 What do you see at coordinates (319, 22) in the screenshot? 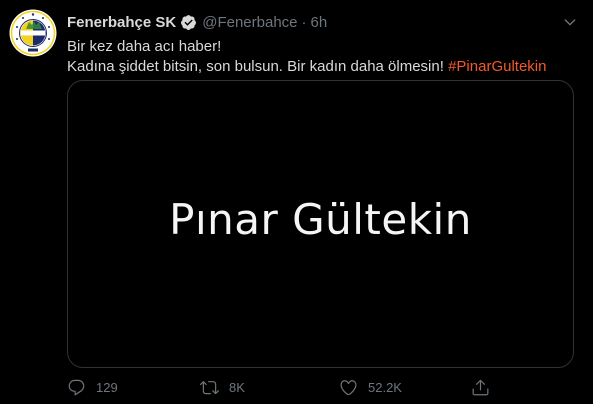
I see `tweet-timestamp: 6h` at bounding box center [319, 22].